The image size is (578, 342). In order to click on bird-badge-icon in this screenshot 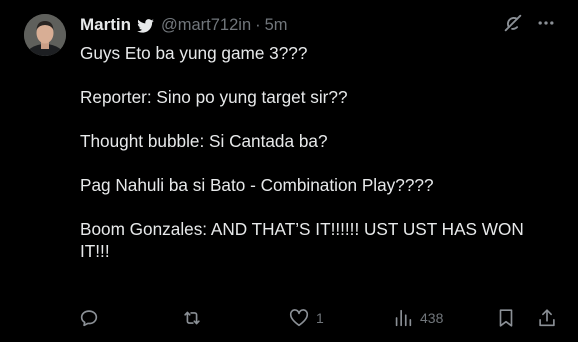, I will do `click(145, 25)`.